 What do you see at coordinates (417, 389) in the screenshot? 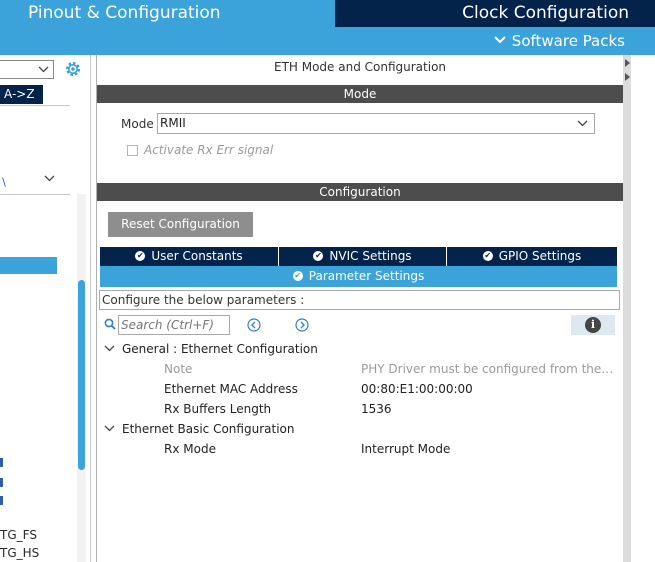
I see `param-value: 00:80:E1:00:00:00` at bounding box center [417, 389].